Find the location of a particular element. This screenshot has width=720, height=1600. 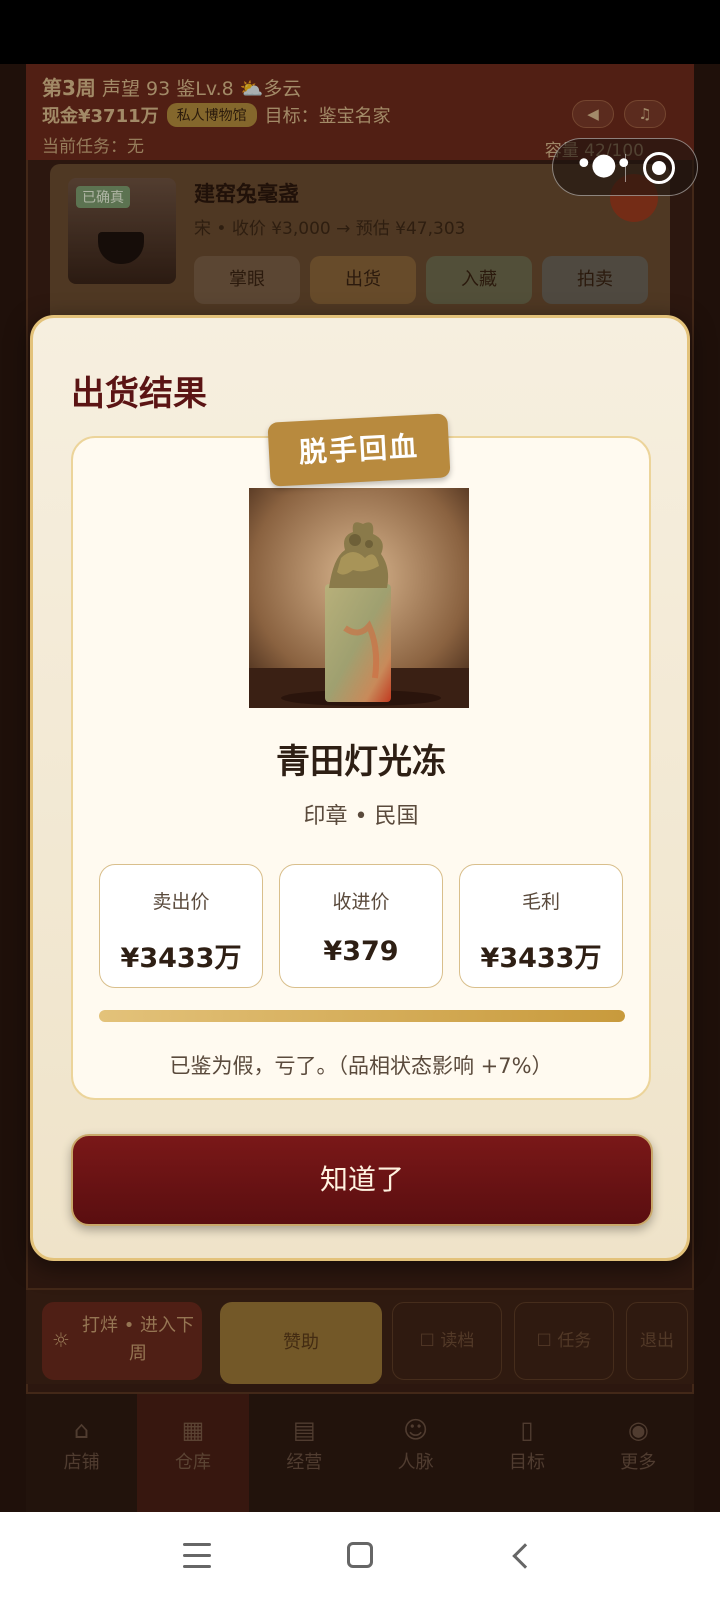

capsule-divider is located at coordinates (625, 168).